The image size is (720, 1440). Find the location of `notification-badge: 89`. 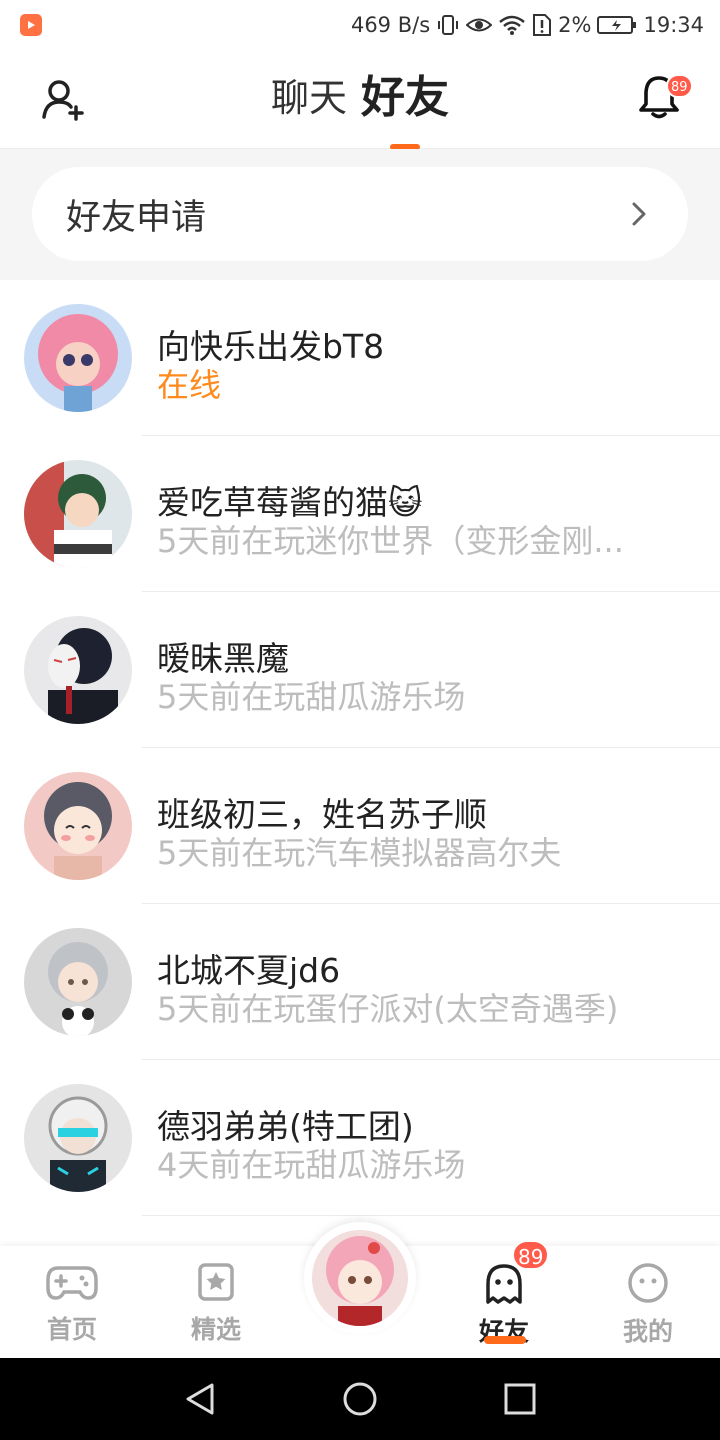

notification-badge: 89 is located at coordinates (679, 86).